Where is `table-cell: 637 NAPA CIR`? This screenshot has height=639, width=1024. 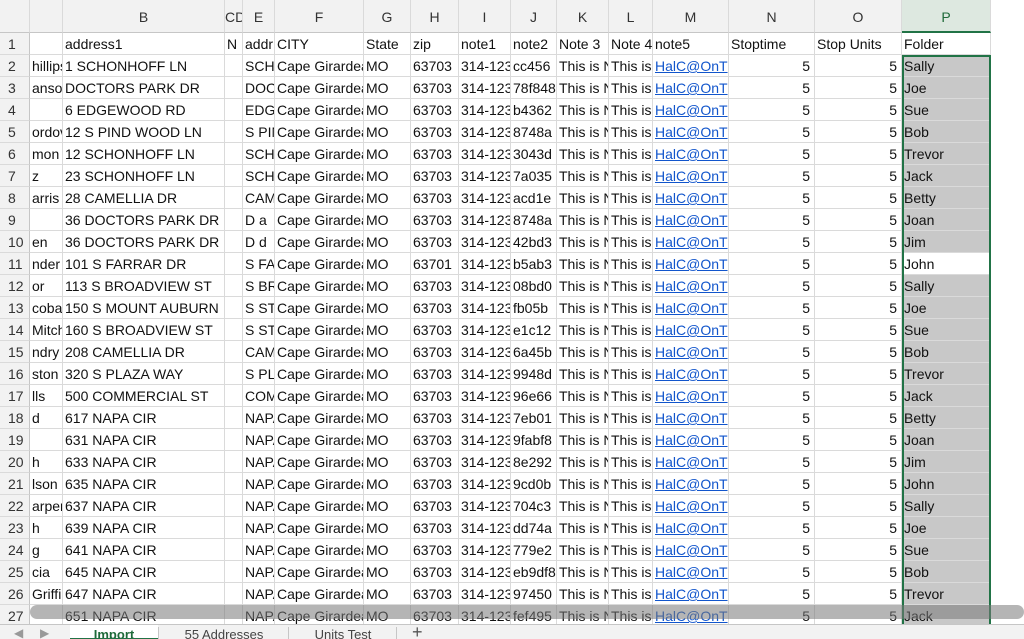
table-cell: 637 NAPA CIR is located at coordinates (144, 506).